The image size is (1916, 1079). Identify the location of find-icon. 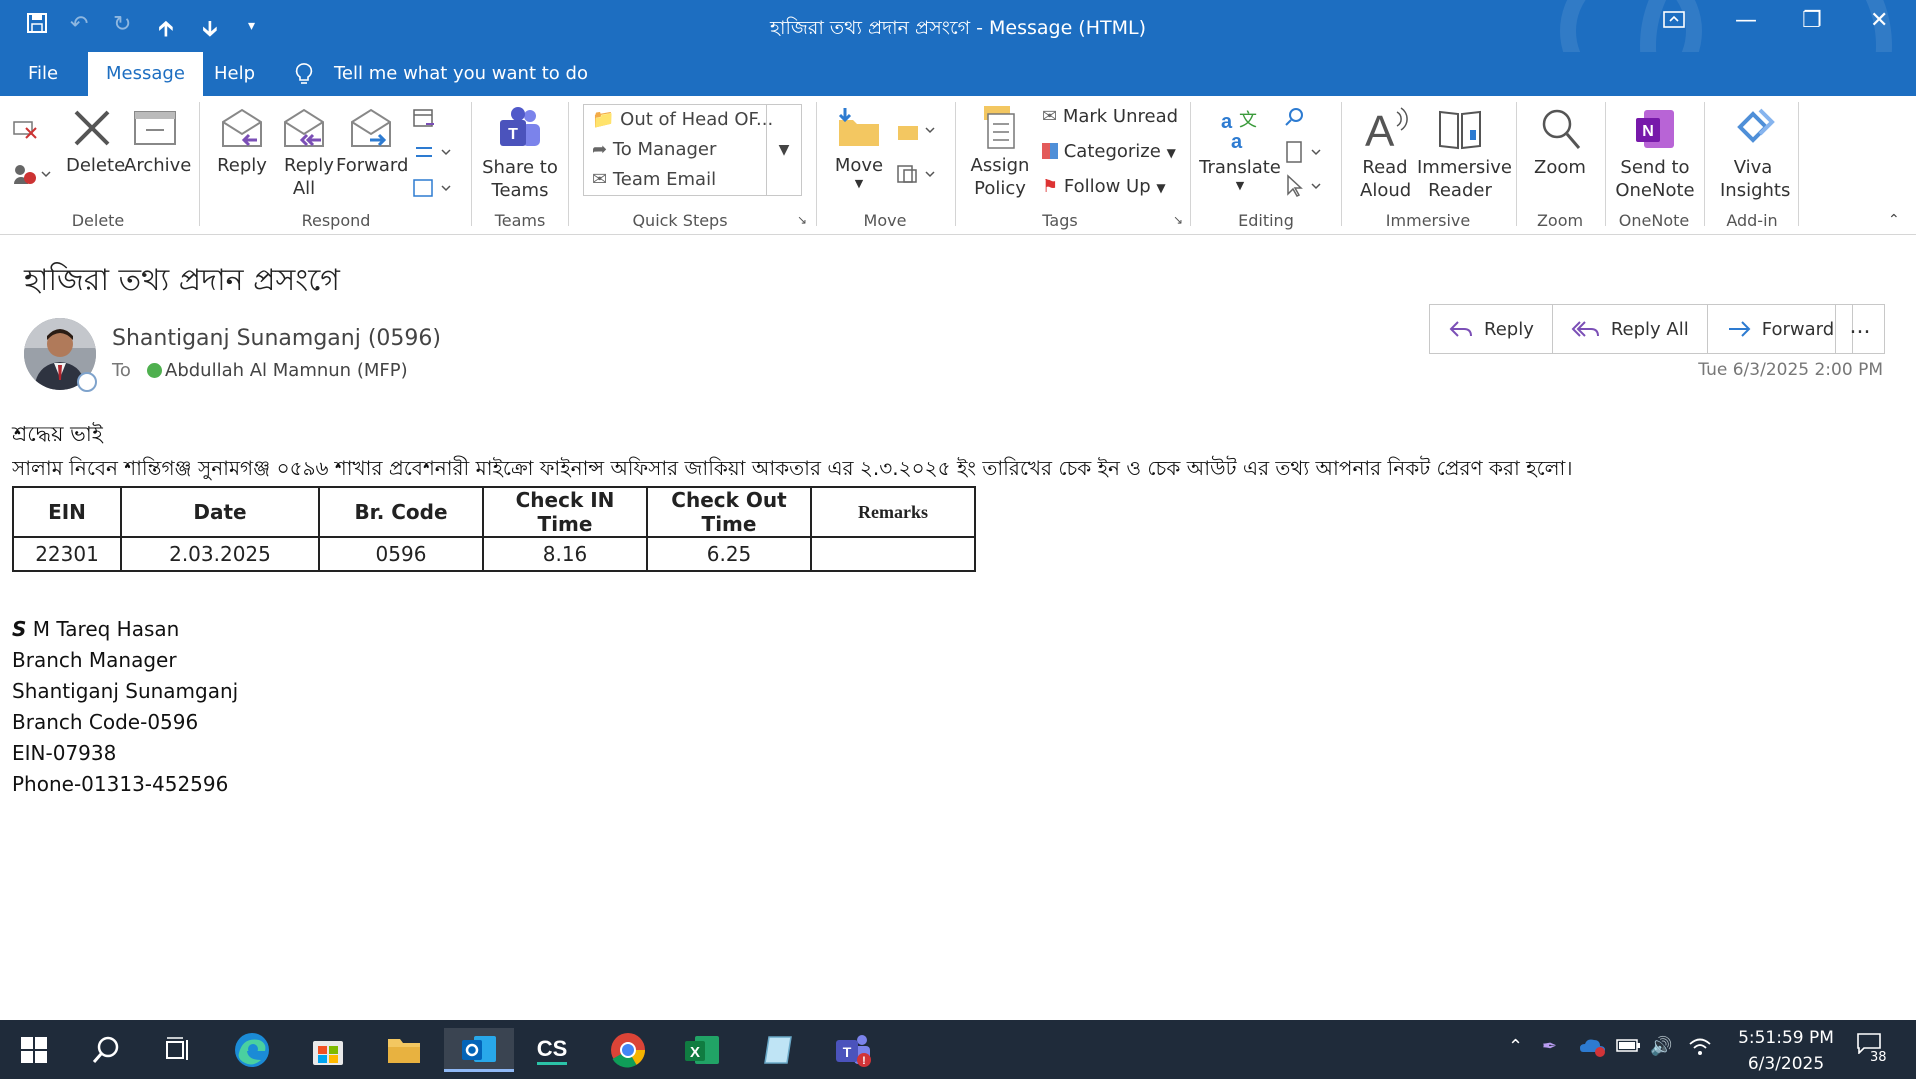
(1295, 119).